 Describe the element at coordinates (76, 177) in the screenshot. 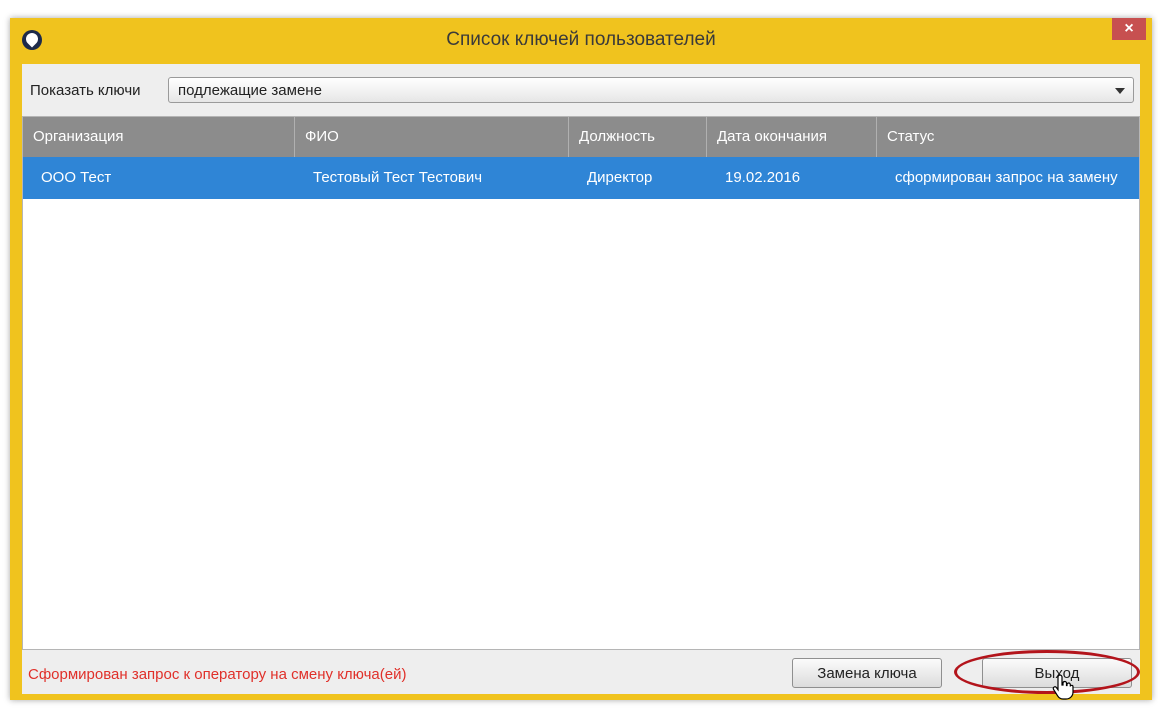

I see `cell-organization: ООО Тест` at that location.